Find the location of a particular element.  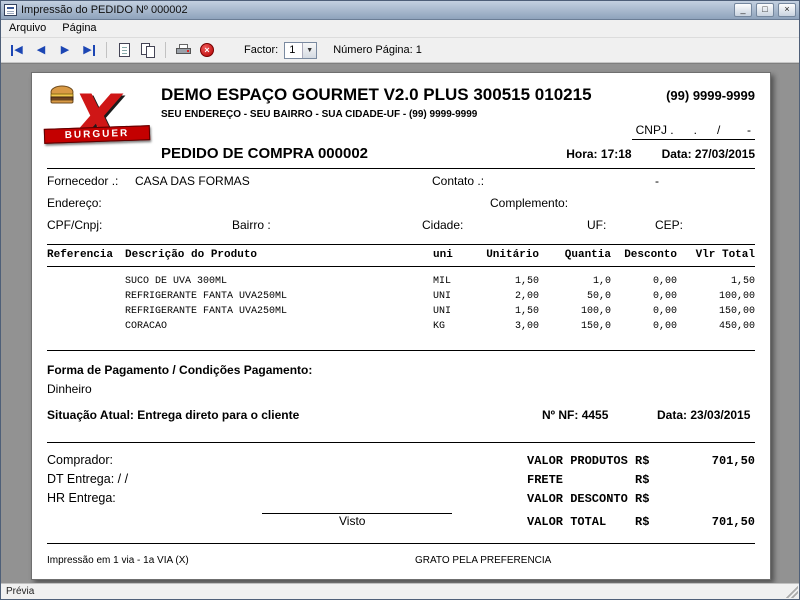

hr-entrega-label: HR Entrega: is located at coordinates (81, 498).